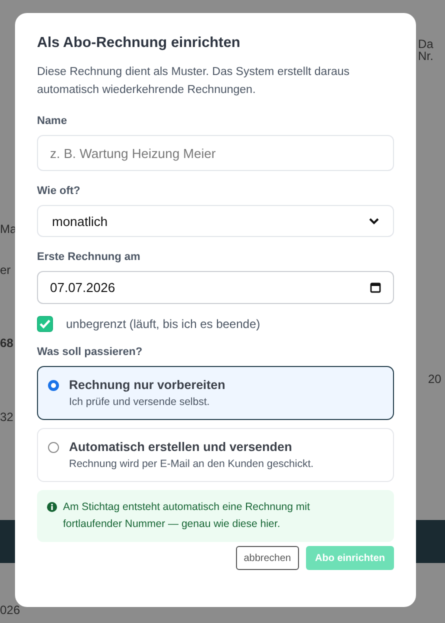  What do you see at coordinates (147, 385) in the screenshot?
I see `option-title: Rechnung nur vorbereiten` at bounding box center [147, 385].